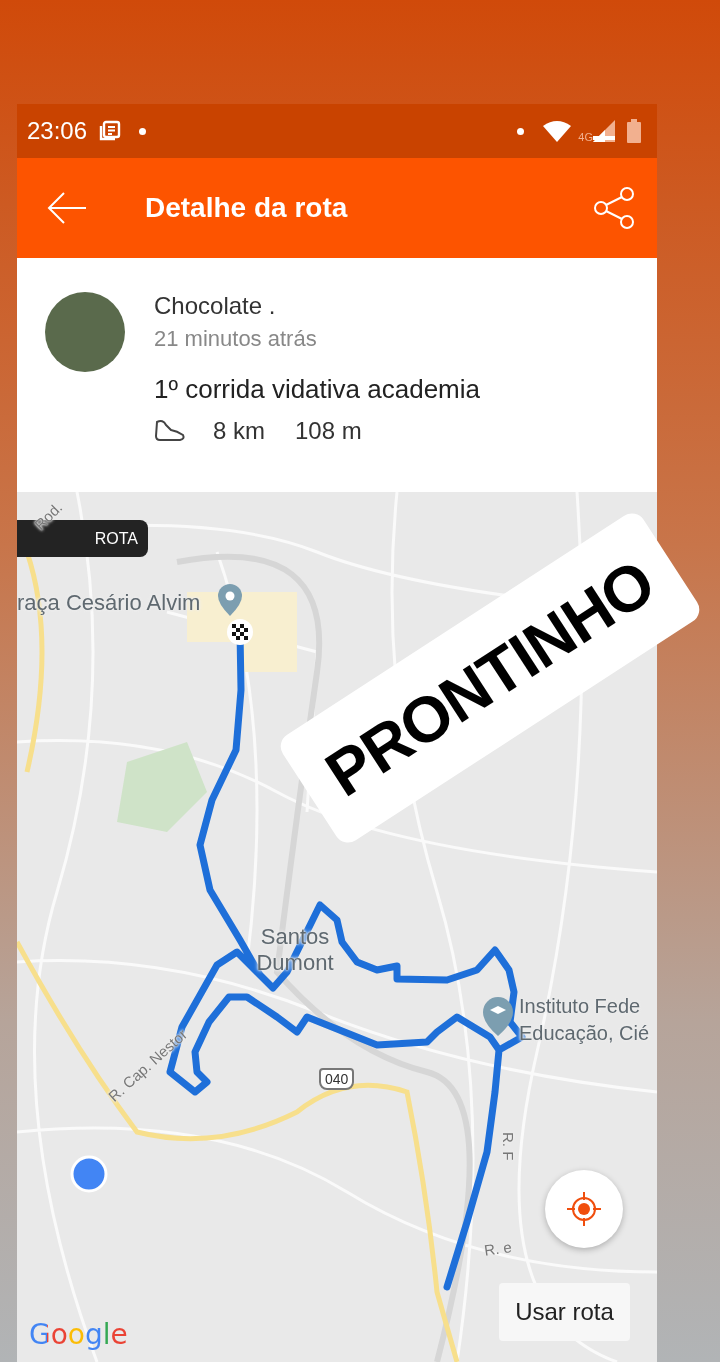 The height and width of the screenshot is (1362, 720). What do you see at coordinates (89, 1174) in the screenshot?
I see `current-location-dot` at bounding box center [89, 1174].